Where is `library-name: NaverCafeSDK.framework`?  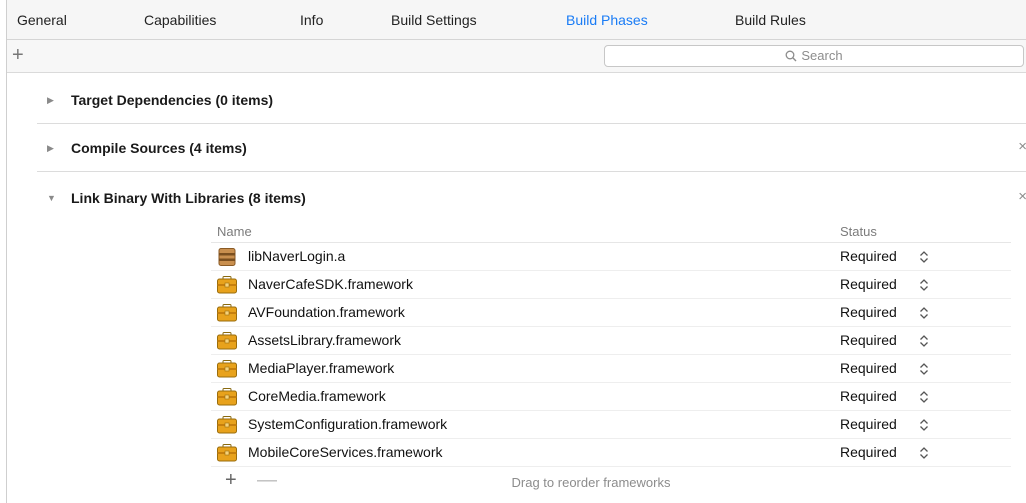 library-name: NaverCafeSDK.framework is located at coordinates (330, 284).